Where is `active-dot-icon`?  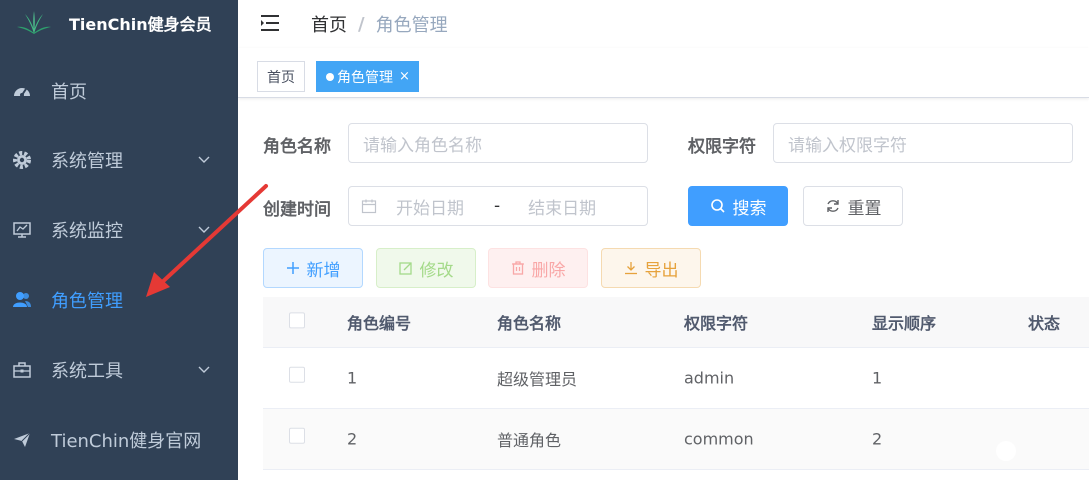
active-dot-icon is located at coordinates (330, 76).